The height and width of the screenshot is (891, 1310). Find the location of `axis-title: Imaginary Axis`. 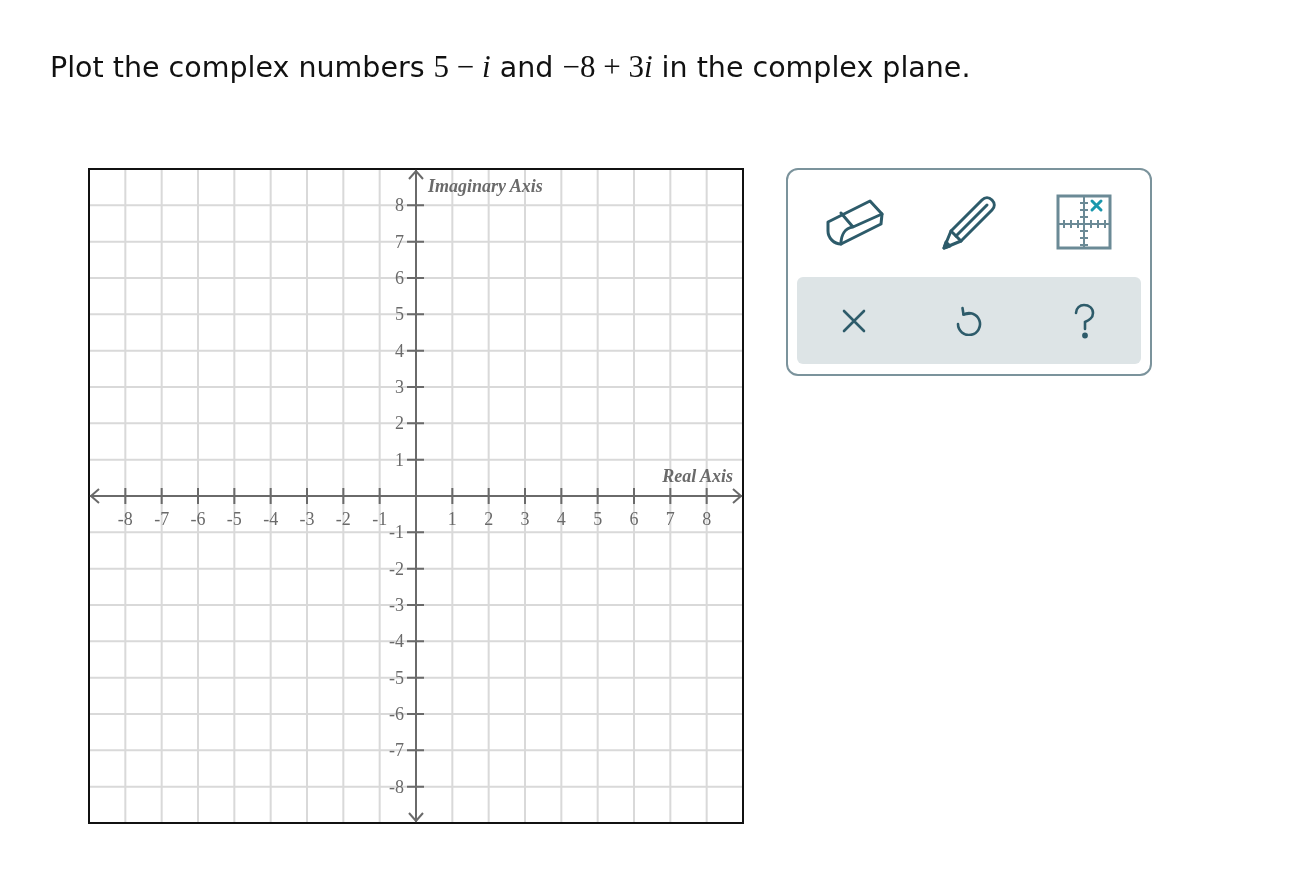

axis-title: Imaginary Axis is located at coordinates (485, 186).